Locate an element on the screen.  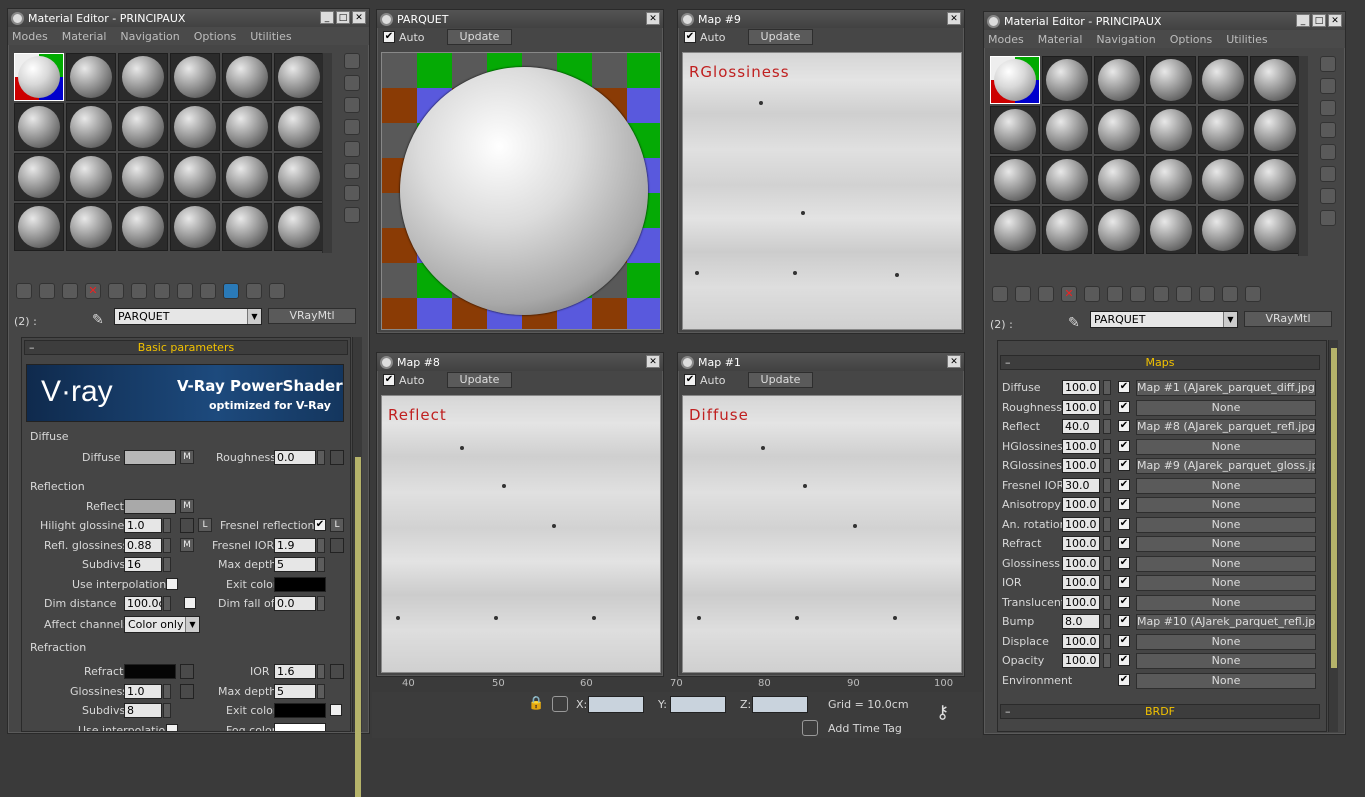
add-time-tag-button: Add Time Tag is located at coordinates (865, 728).